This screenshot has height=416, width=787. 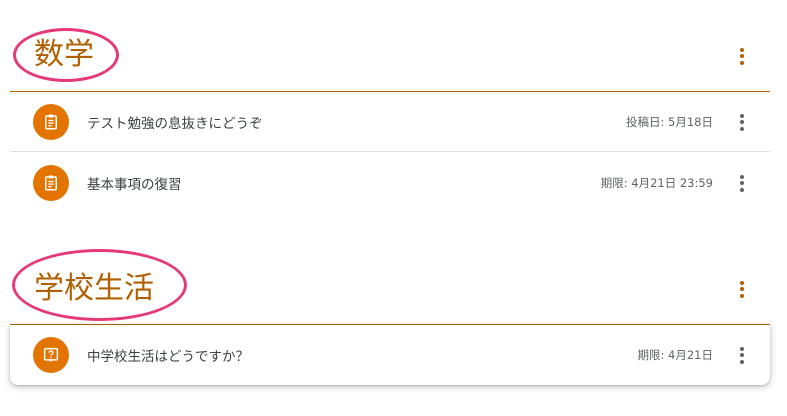 I want to click on item-date: 投稿日: 5月18日, so click(x=669, y=121).